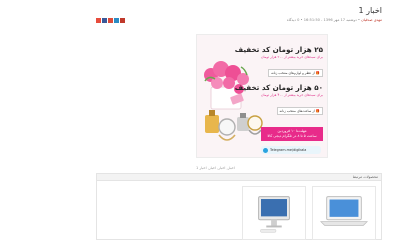 This screenshot has width=400, height=240. What do you see at coordinates (292, 95) in the screenshot?
I see `offer-50-condition: برای سبدهای خرید بیشتر از ۴۰۰ هزار تومان` at bounding box center [292, 95].